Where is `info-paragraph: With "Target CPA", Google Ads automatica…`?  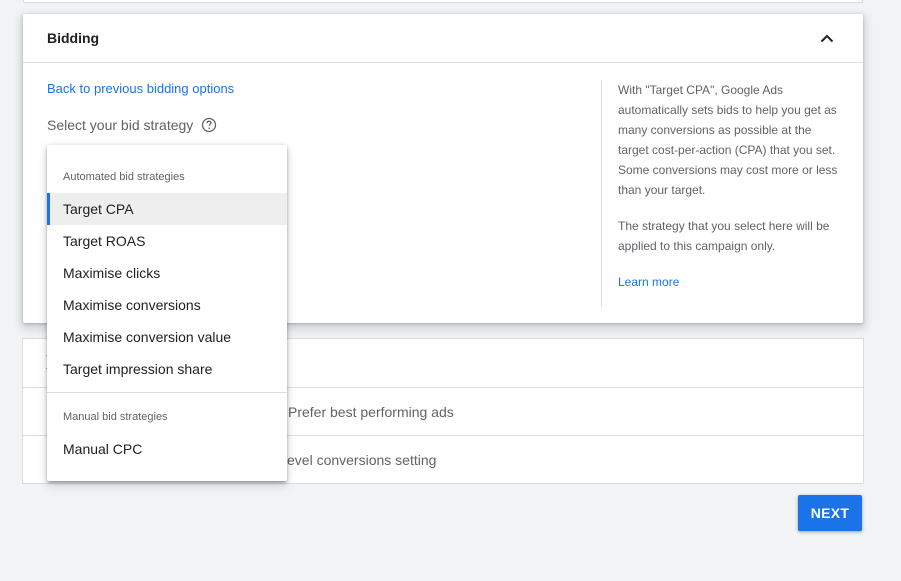
info-paragraph: With "Target CPA", Google Ads automatica… is located at coordinates (728, 140).